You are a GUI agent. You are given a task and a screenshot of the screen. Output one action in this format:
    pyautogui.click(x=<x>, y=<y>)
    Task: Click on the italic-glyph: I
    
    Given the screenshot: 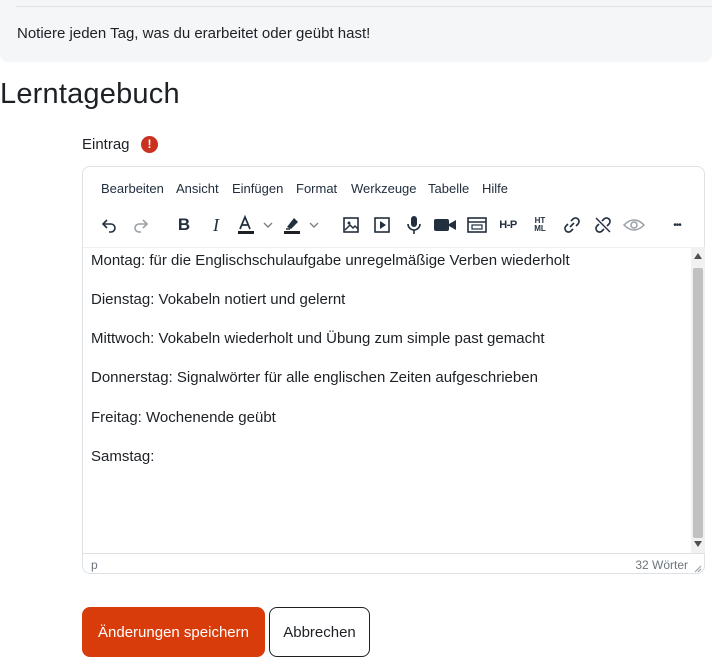 What is the action you would take?
    pyautogui.click(x=216, y=224)
    